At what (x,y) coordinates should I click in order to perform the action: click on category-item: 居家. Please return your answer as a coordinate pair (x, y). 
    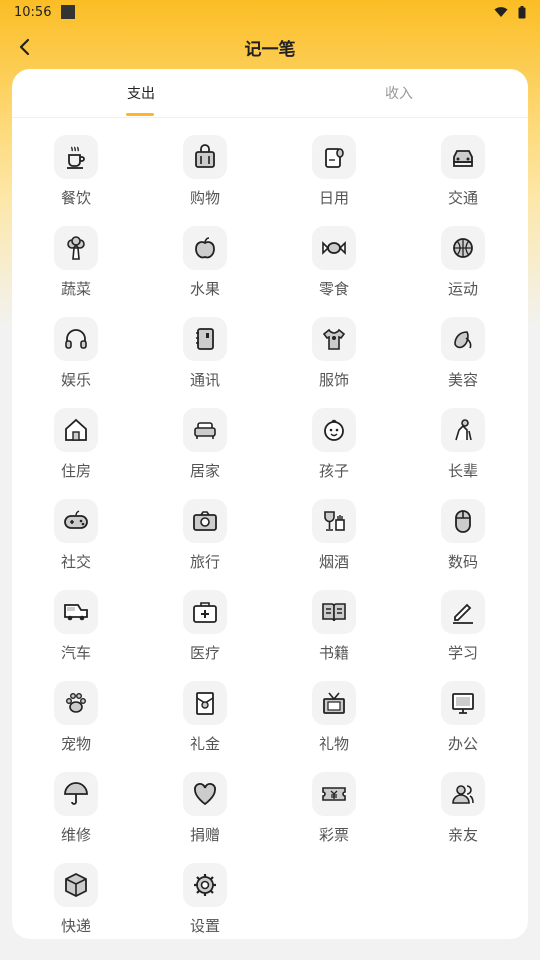
    Looking at the image, I should click on (205, 449).